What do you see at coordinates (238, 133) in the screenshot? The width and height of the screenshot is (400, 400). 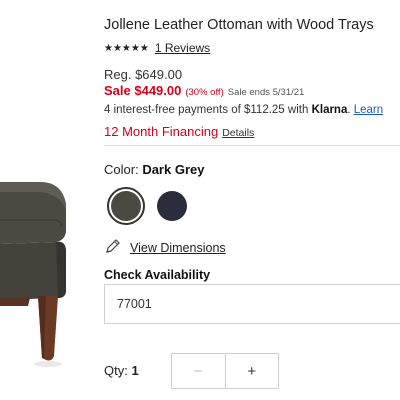 I see `financing-details-link: Details` at bounding box center [238, 133].